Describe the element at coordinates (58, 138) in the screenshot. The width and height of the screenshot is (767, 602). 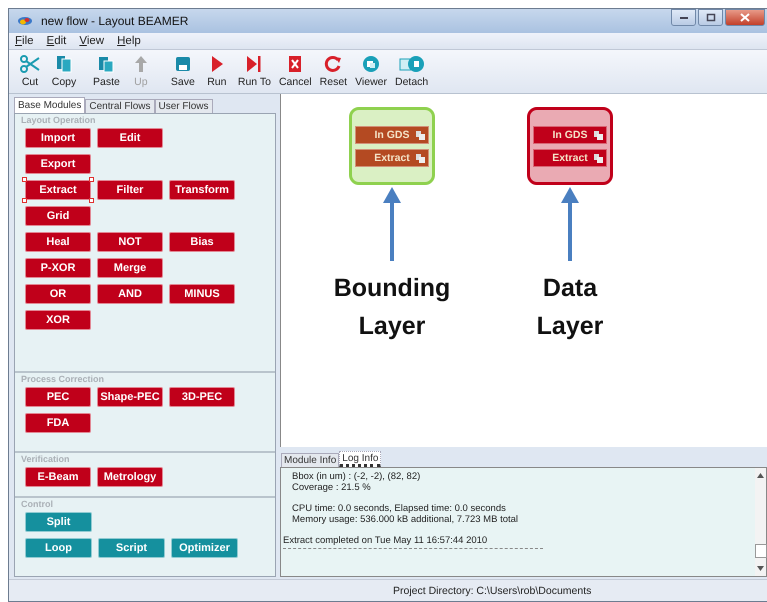
I see `module-button: Import` at that location.